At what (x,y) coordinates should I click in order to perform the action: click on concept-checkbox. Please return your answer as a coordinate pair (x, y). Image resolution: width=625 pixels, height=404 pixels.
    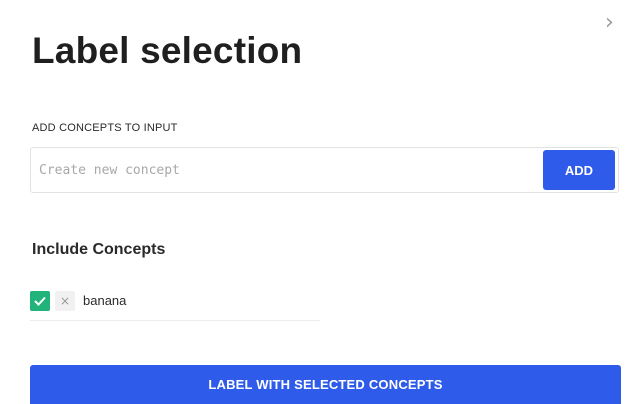
    Looking at the image, I should click on (40, 301).